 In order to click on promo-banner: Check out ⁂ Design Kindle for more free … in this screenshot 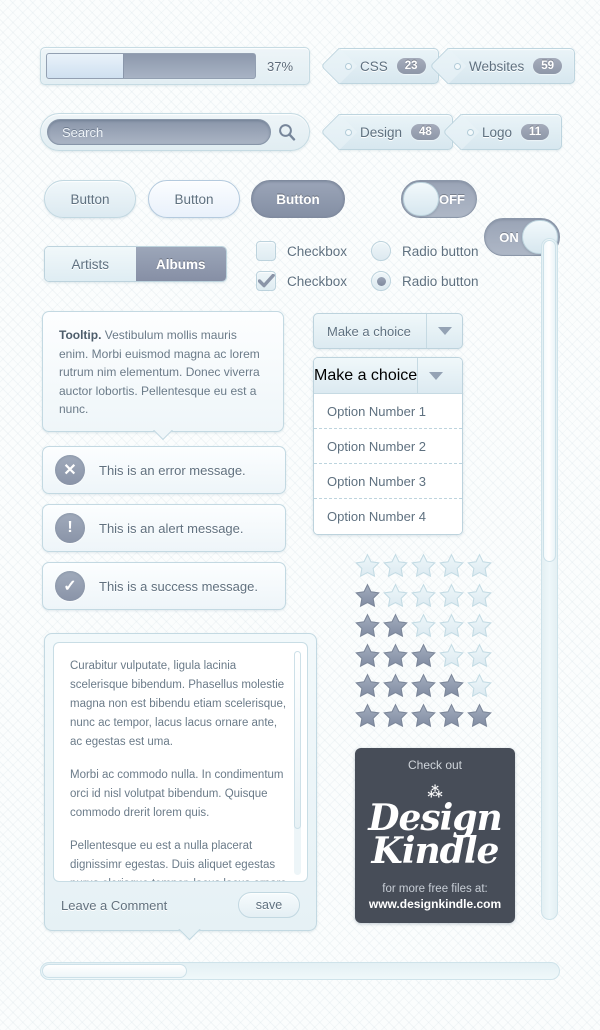, I will do `click(435, 835)`.